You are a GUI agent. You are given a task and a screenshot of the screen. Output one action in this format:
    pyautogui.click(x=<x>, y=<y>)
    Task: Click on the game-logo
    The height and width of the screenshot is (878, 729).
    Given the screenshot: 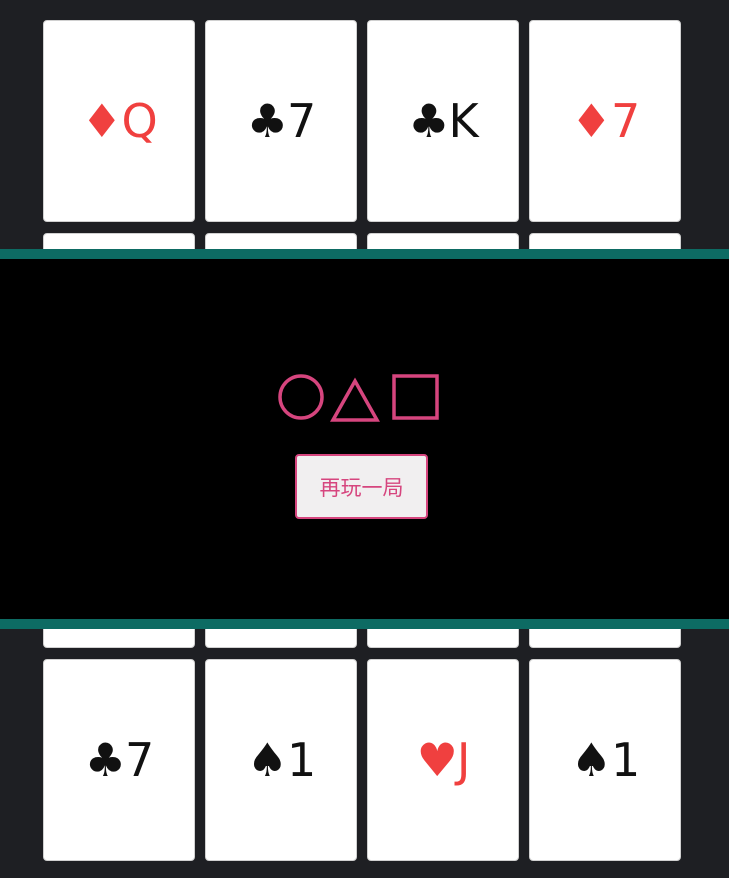 What is the action you would take?
    pyautogui.click(x=358, y=398)
    